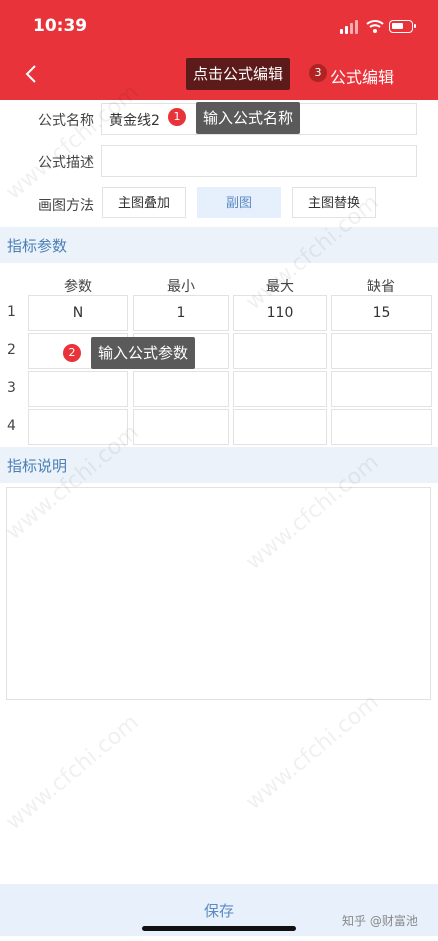  Describe the element at coordinates (37, 246) in the screenshot. I see `params-section-title: 指标参数` at that location.